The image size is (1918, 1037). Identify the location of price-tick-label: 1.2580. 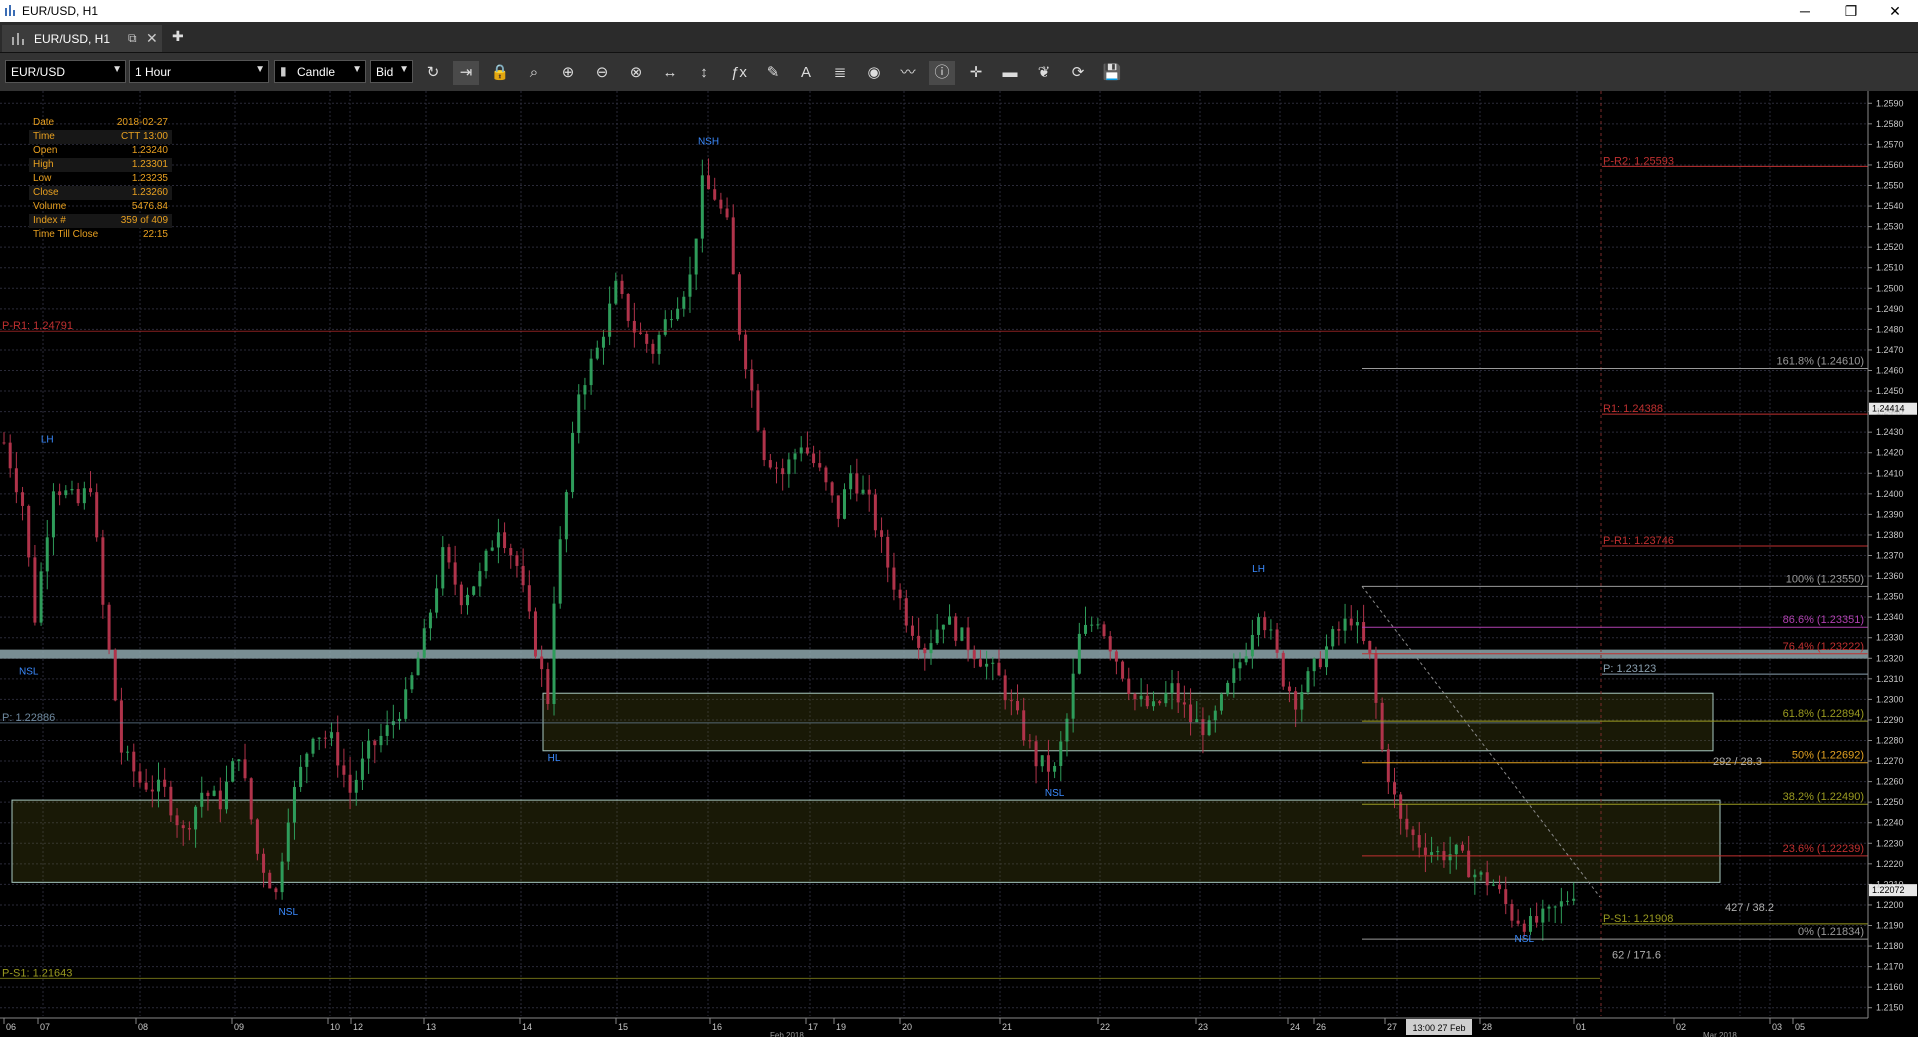
(1890, 124).